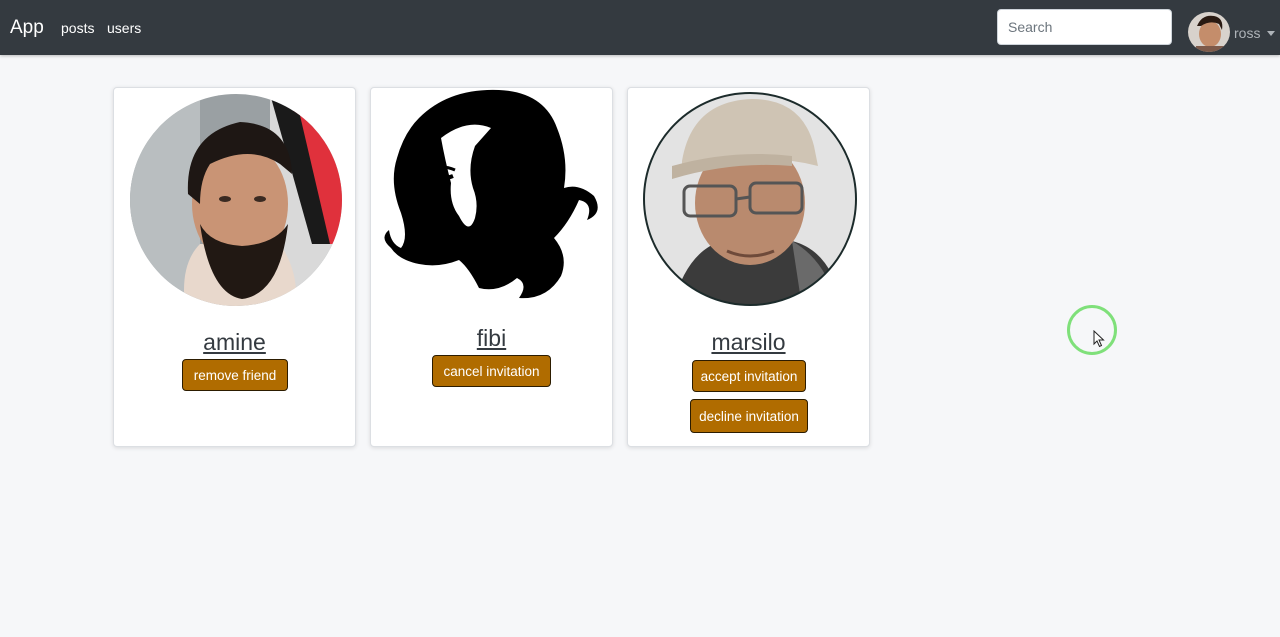 The height and width of the screenshot is (637, 1280). I want to click on user-card-fibi: fibi cancel invitation, so click(491, 267).